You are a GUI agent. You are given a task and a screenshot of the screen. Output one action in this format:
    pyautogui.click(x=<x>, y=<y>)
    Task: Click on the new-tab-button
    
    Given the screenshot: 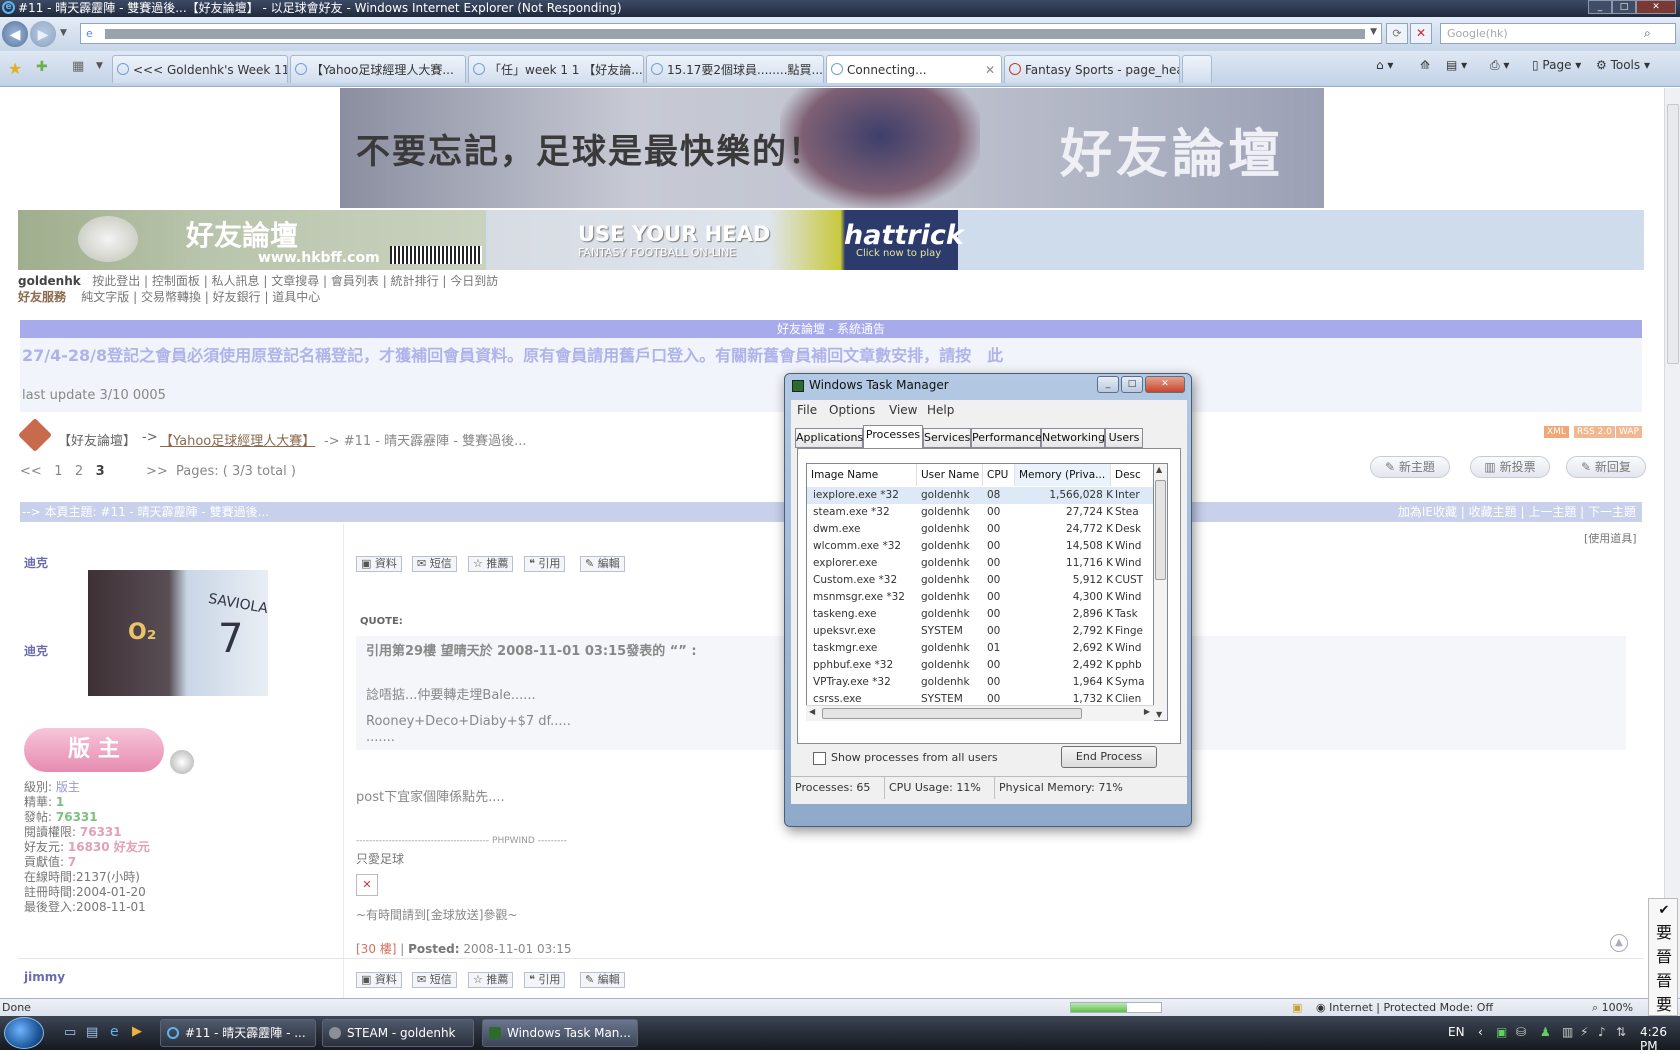 What is the action you would take?
    pyautogui.click(x=1197, y=69)
    